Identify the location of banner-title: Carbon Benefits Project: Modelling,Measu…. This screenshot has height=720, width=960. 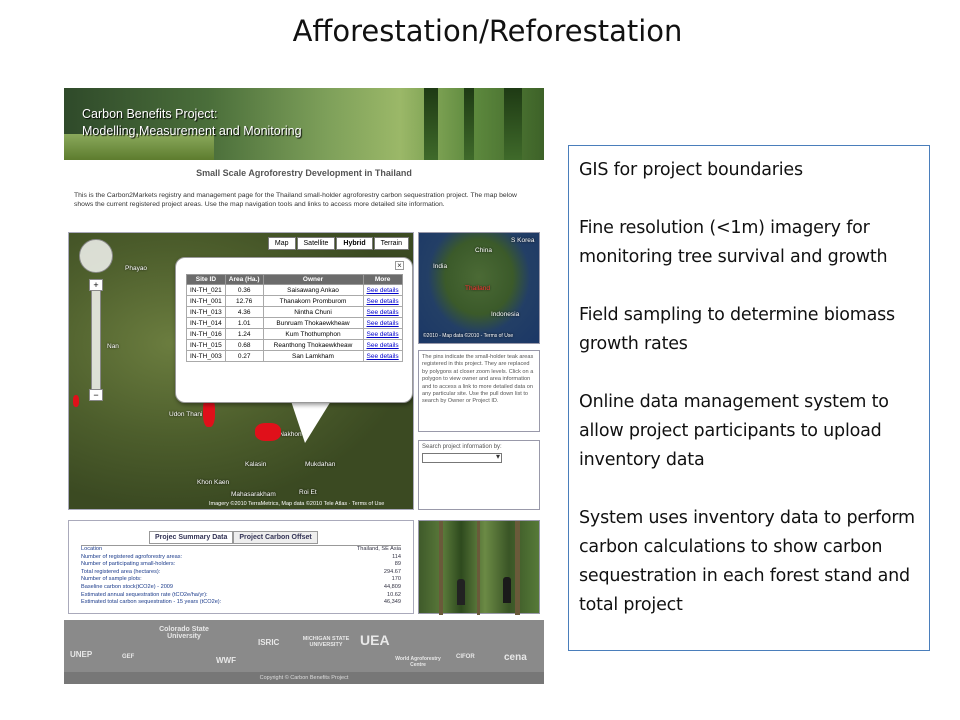
(192, 123).